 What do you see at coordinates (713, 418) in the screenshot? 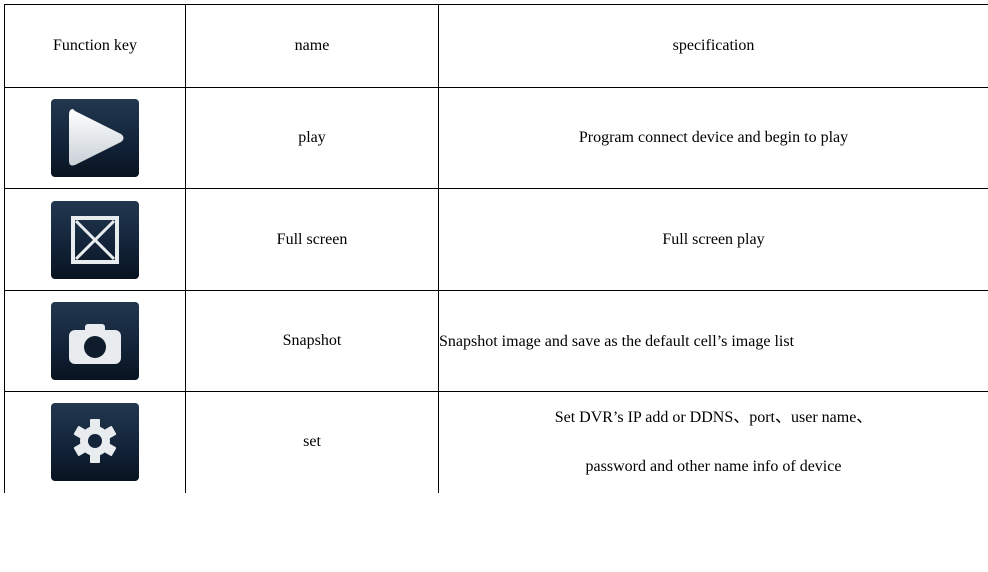
I see `spec-line: Set DVR’s IP add or DDNS、port、user name、` at bounding box center [713, 418].